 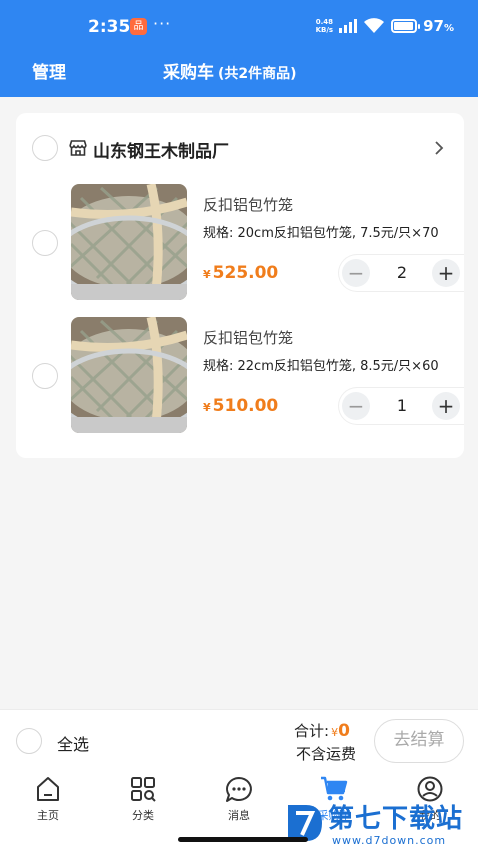 What do you see at coordinates (29, 741) in the screenshot?
I see `select-all-radio` at bounding box center [29, 741].